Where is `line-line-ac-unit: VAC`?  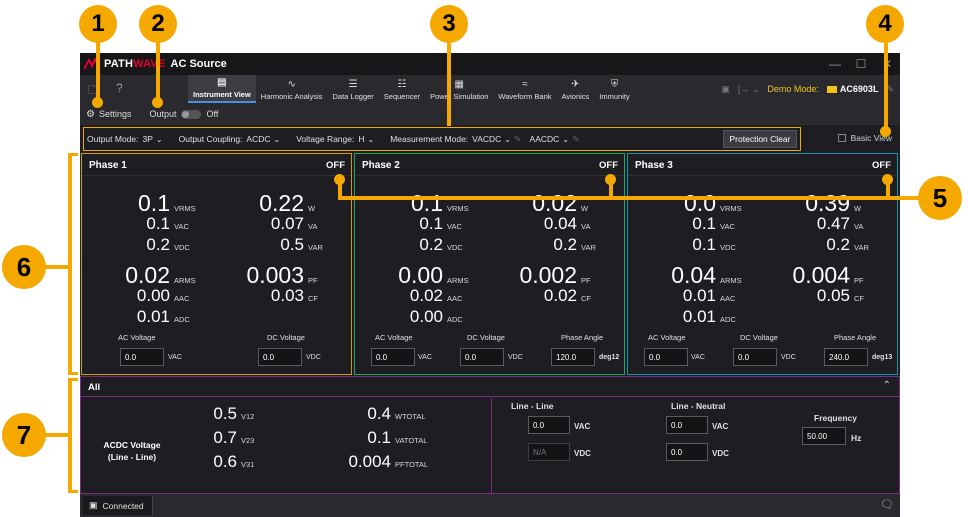 line-line-ac-unit: VAC is located at coordinates (582, 426).